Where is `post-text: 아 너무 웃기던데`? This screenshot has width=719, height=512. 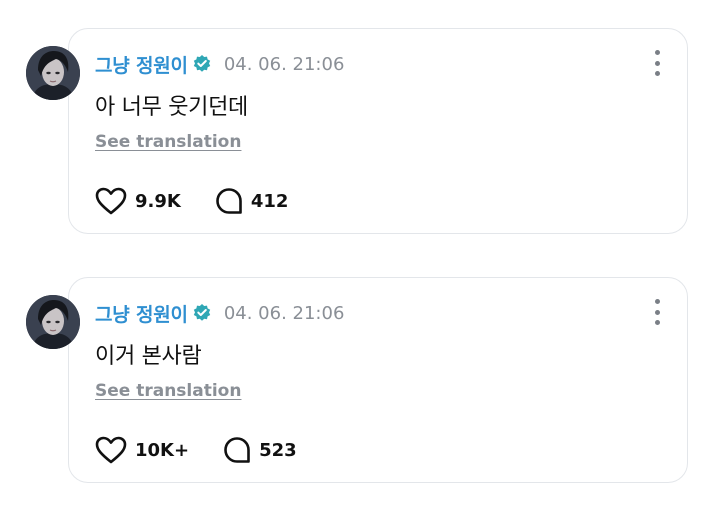 post-text: 아 너무 웃기던데 is located at coordinates (171, 107).